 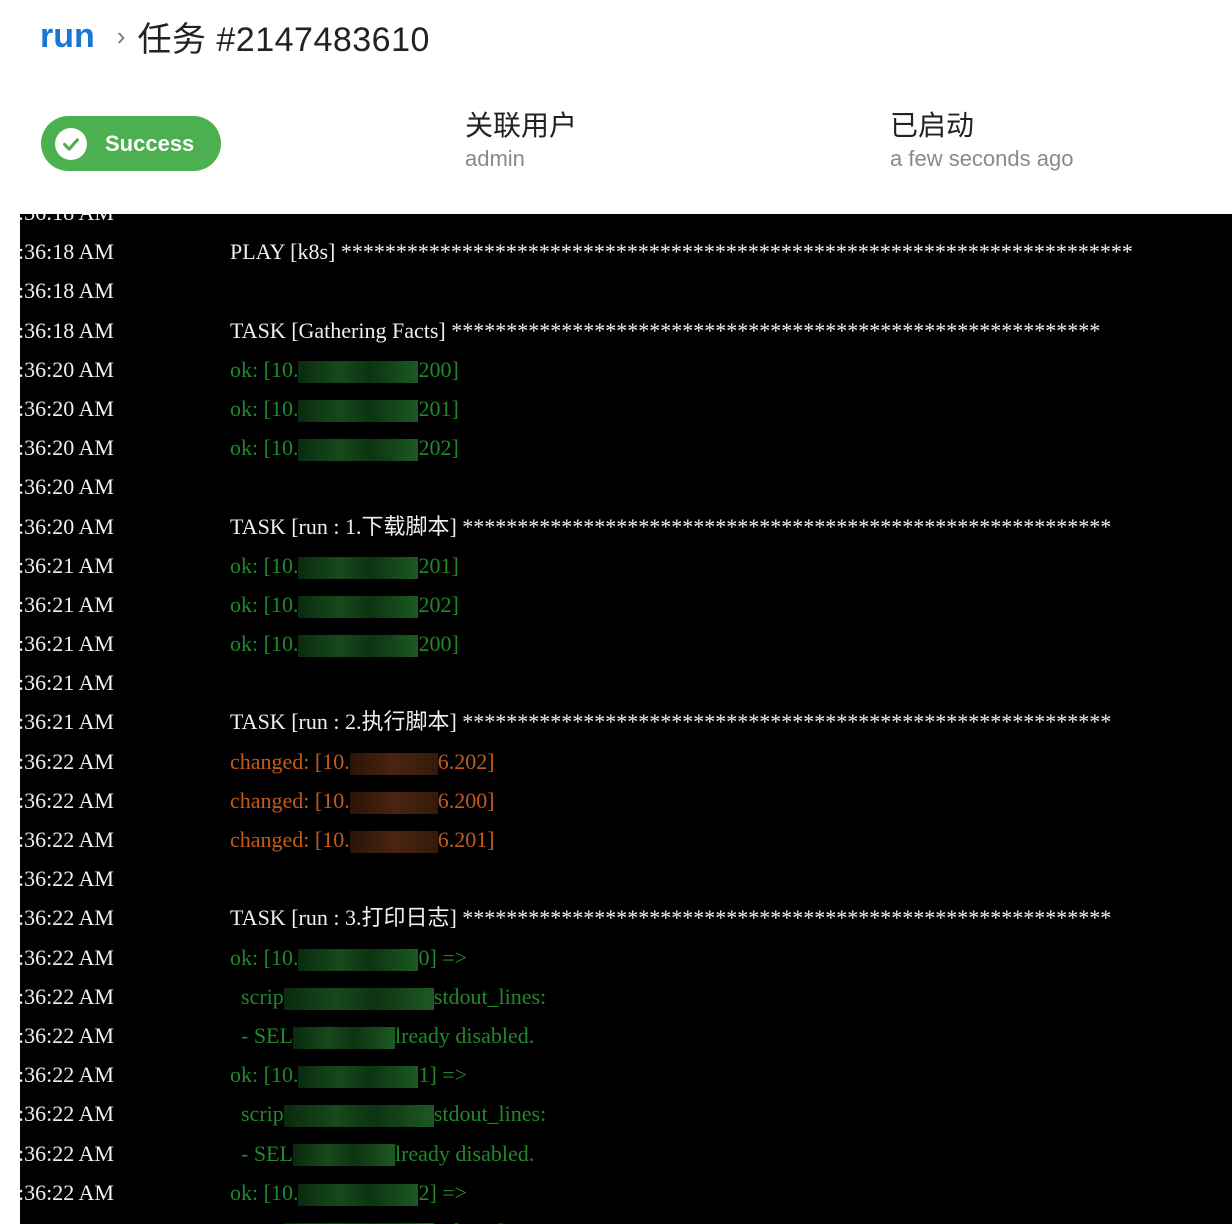 What do you see at coordinates (121, 35) in the screenshot?
I see `chevron-right-icon: ›` at bounding box center [121, 35].